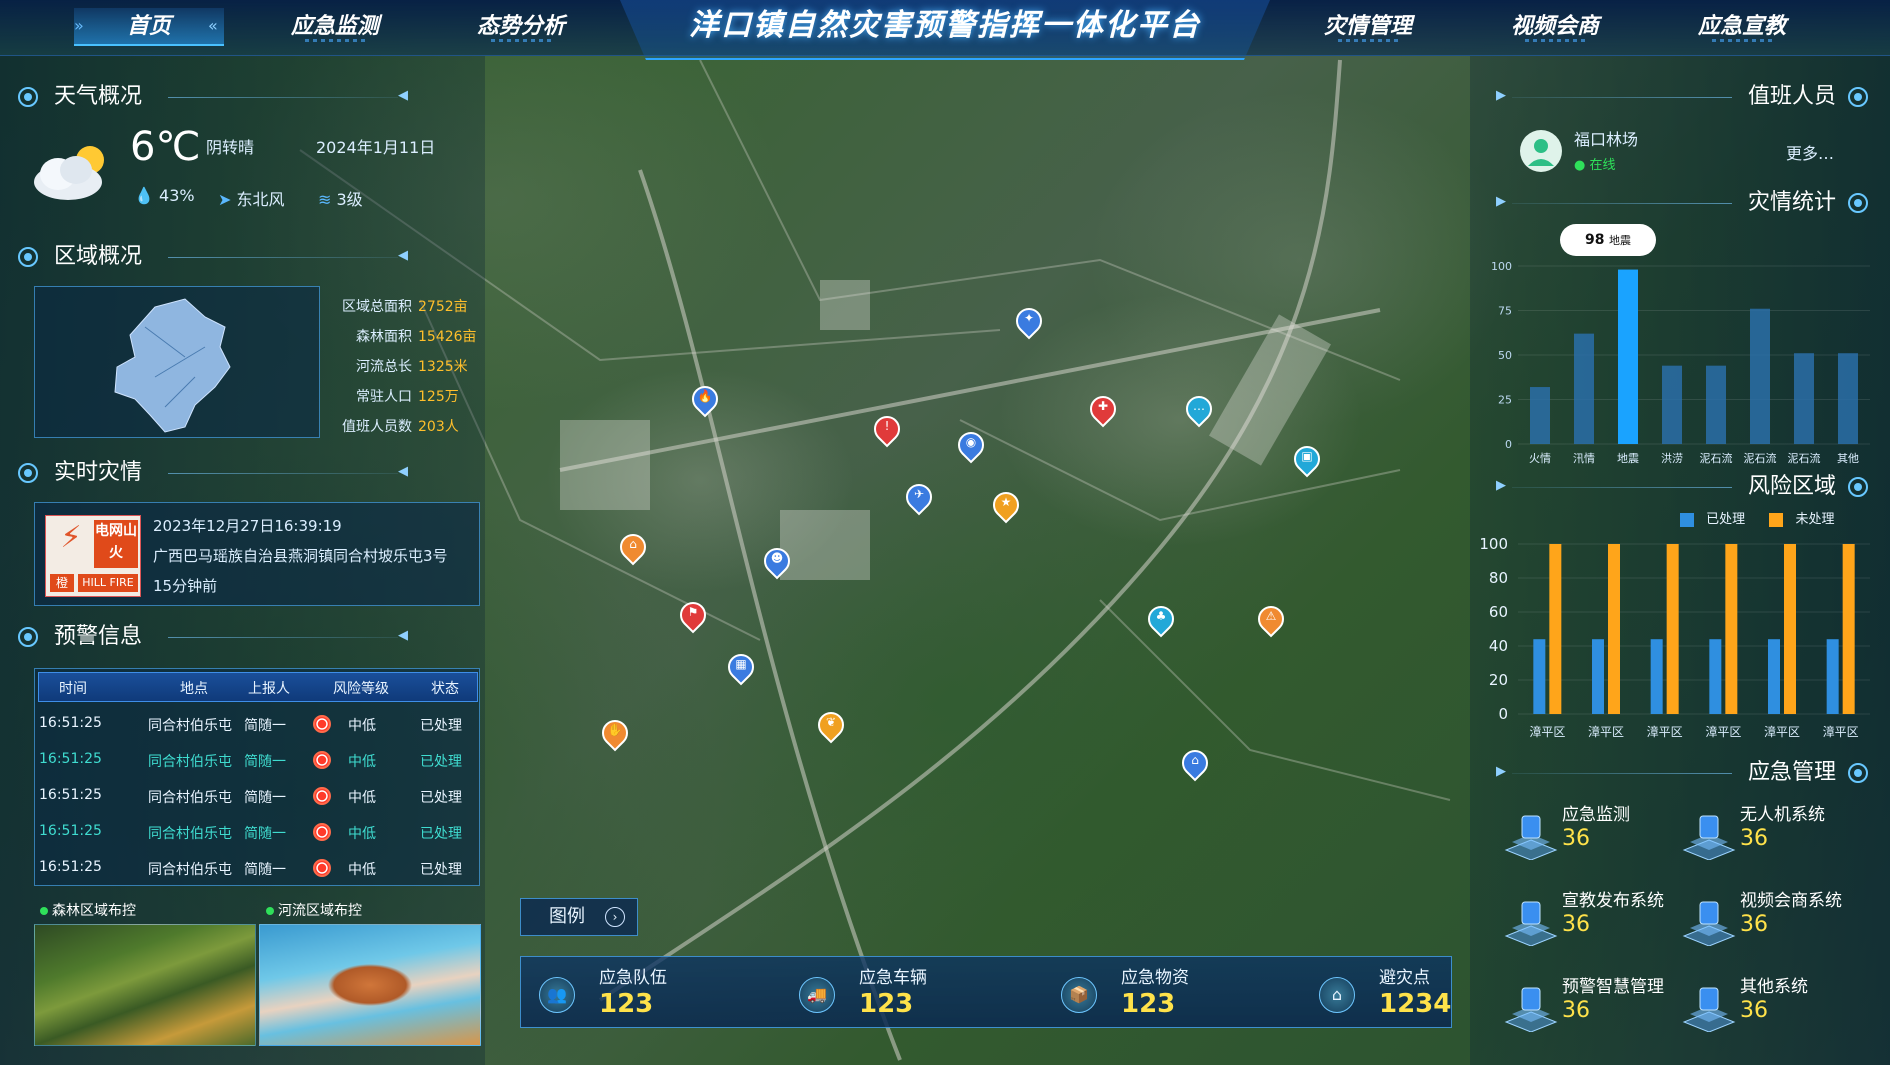 The width and height of the screenshot is (1890, 1065). I want to click on region-map, so click(177, 362).